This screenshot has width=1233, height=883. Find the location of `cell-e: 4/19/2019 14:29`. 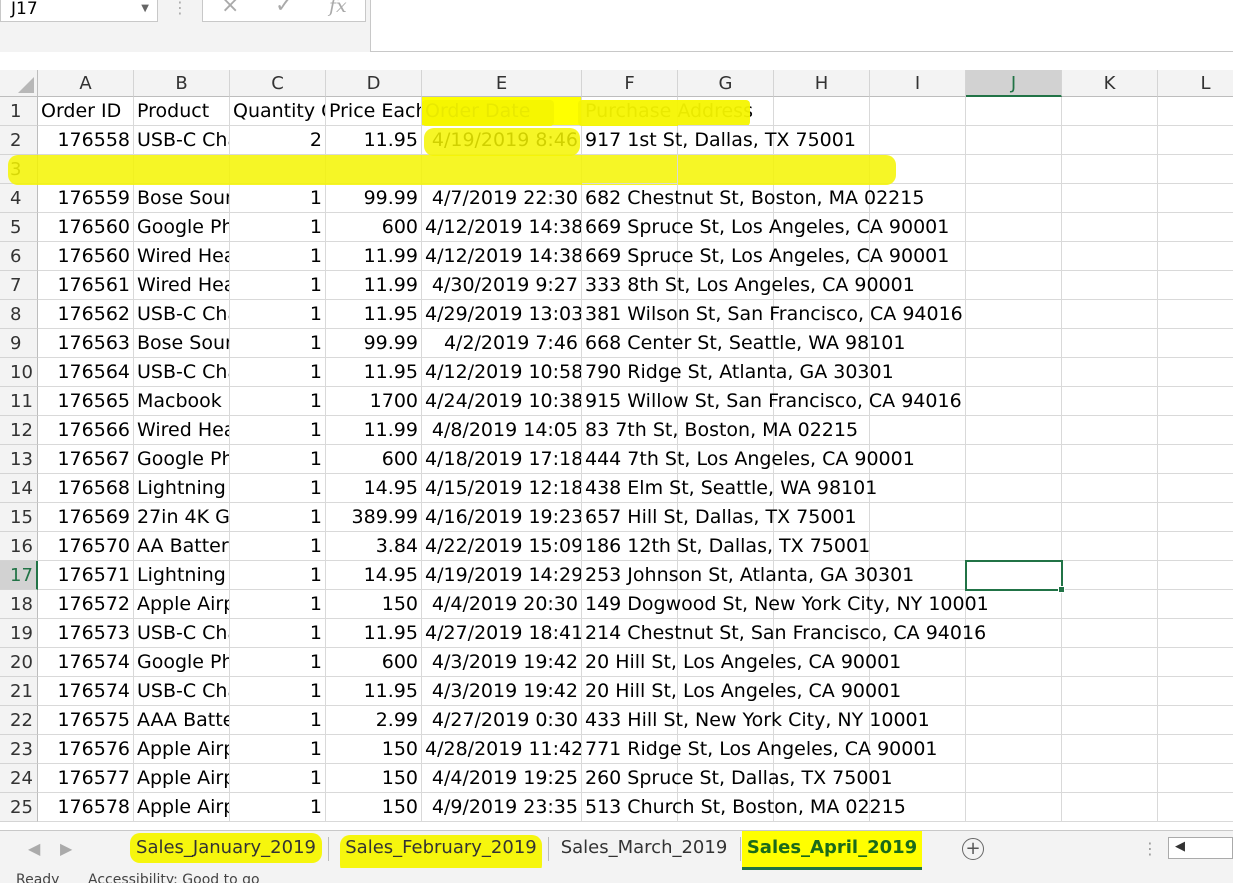

cell-e: 4/19/2019 14:29 is located at coordinates (502, 575).